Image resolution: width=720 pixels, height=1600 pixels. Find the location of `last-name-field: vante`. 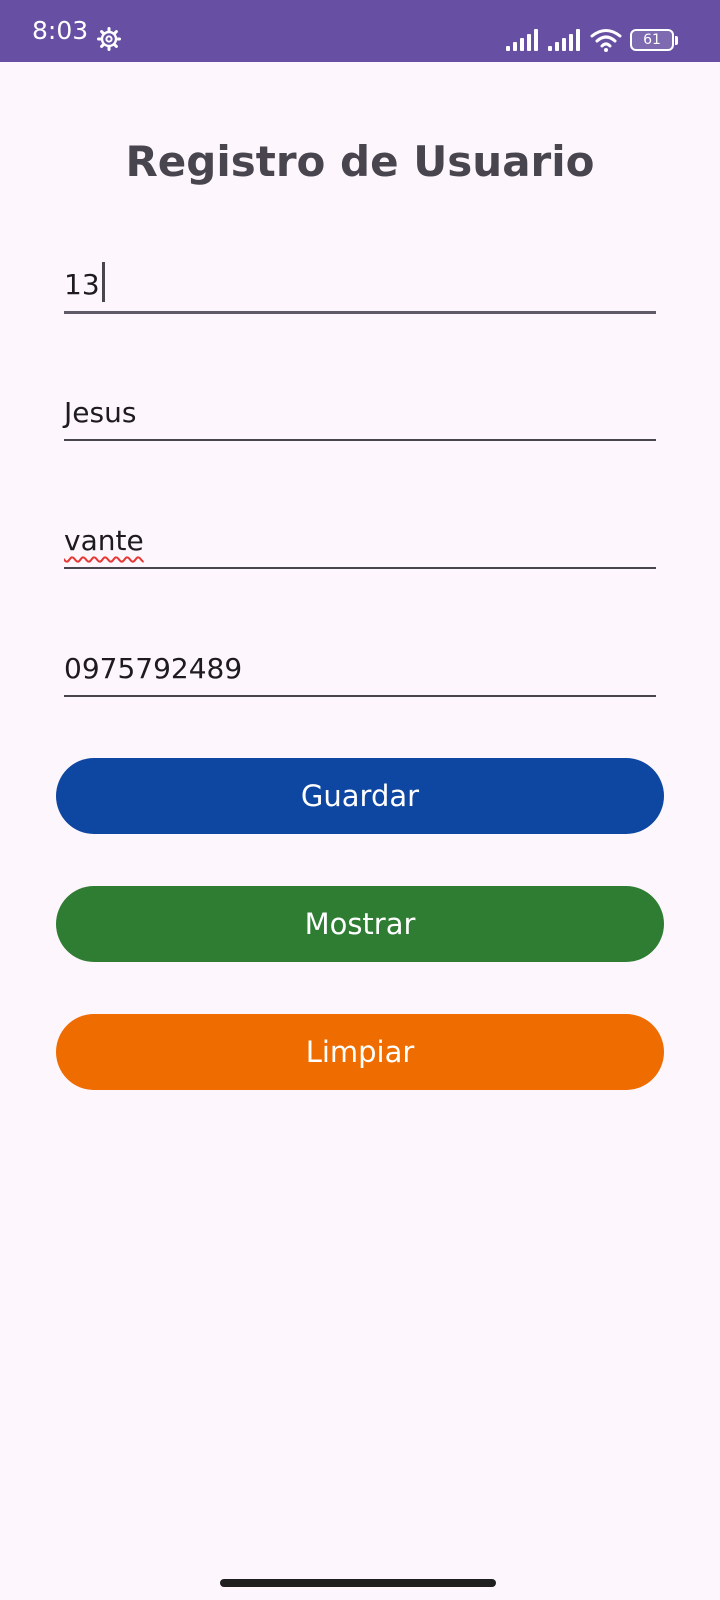

last-name-field: vante is located at coordinates (360, 545).